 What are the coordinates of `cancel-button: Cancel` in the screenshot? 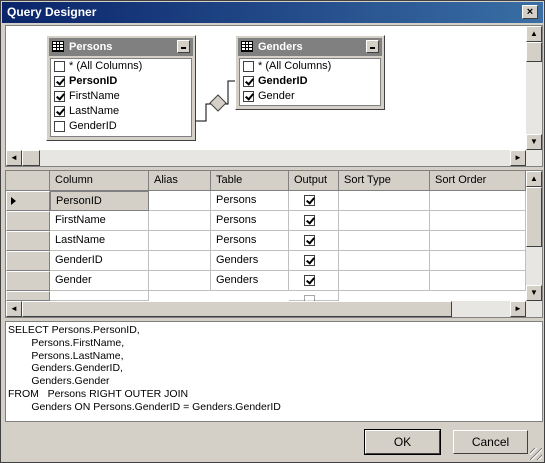 It's located at (490, 442).